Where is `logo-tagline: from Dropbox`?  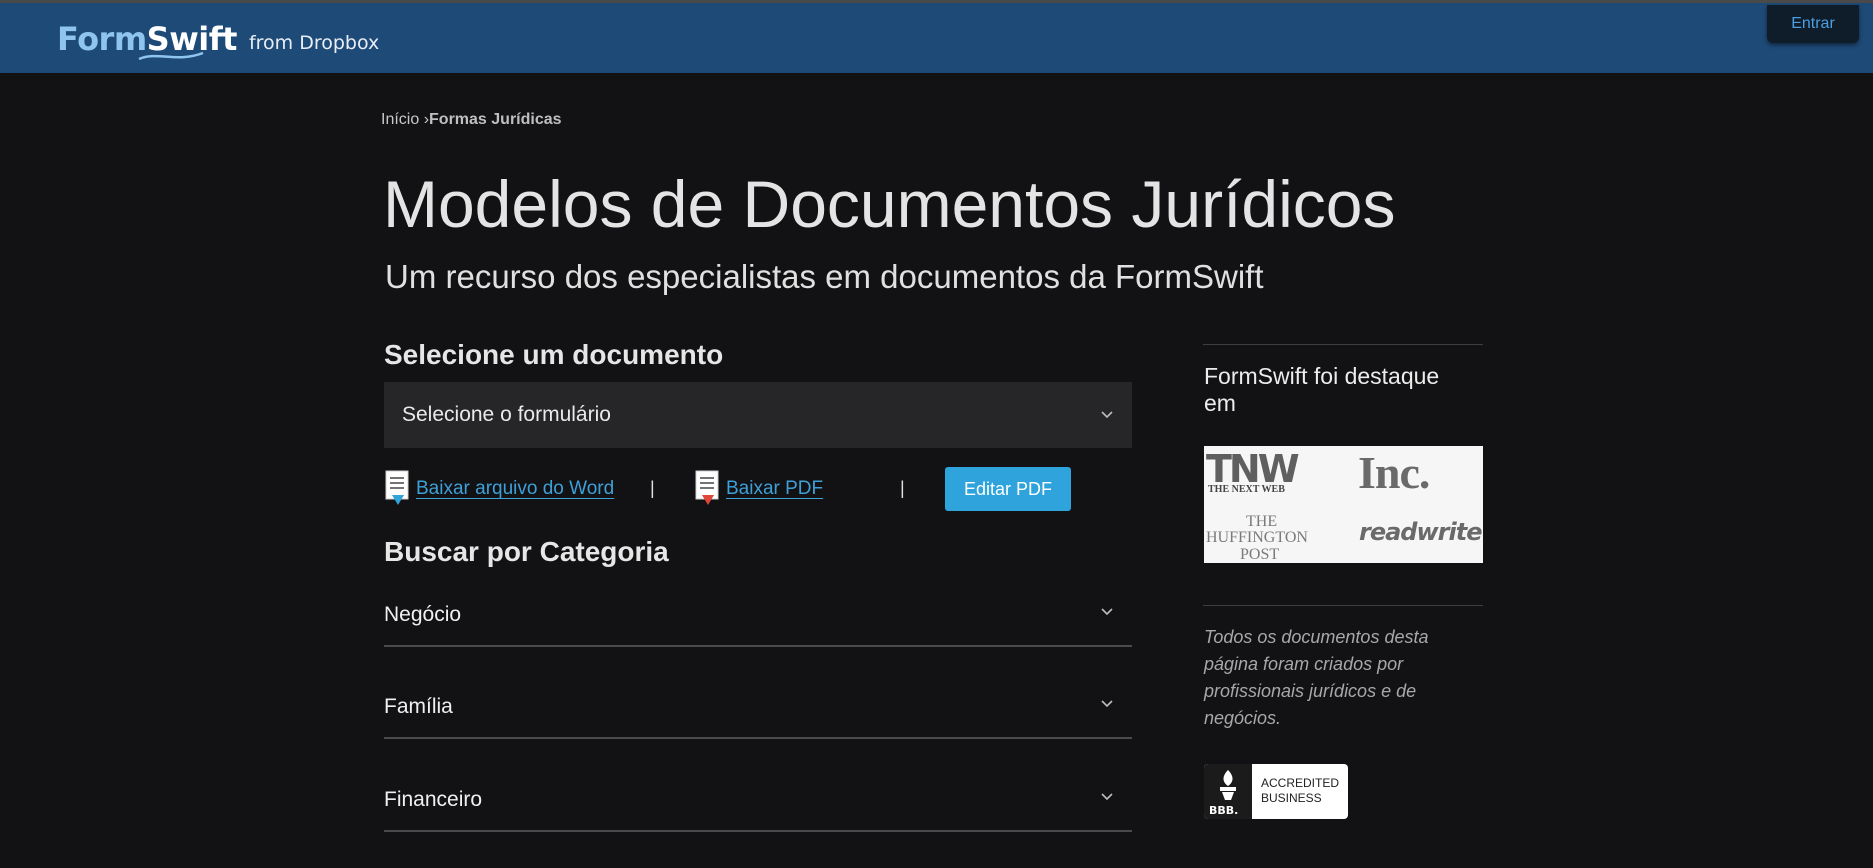
logo-tagline: from Dropbox is located at coordinates (314, 43).